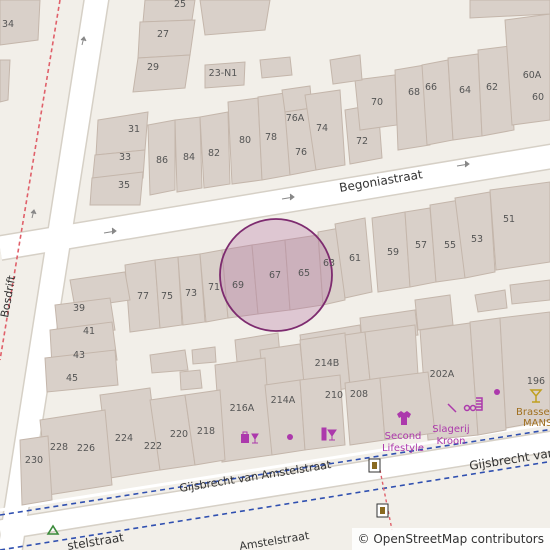 This screenshot has height=550, width=550. Describe the element at coordinates (509, 219) in the screenshot. I see `house-number: 51` at that location.